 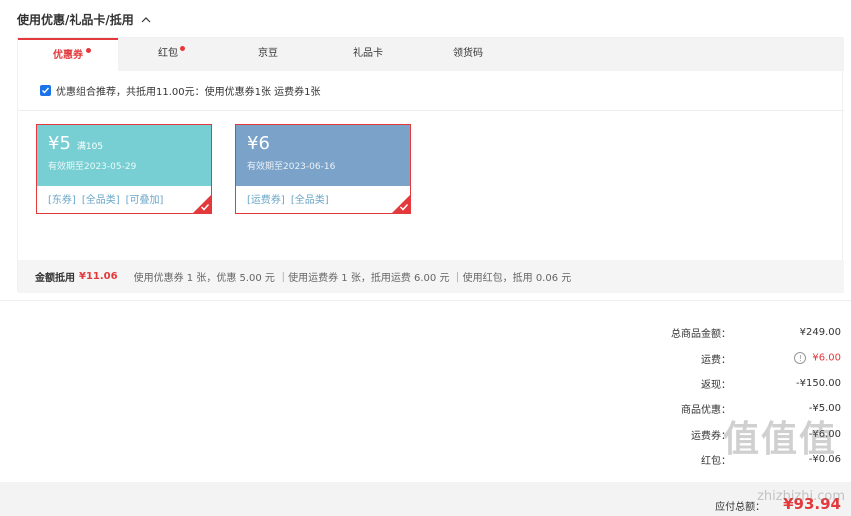 What do you see at coordinates (826, 358) in the screenshot?
I see `total-value-text: ¥6.00` at bounding box center [826, 358].